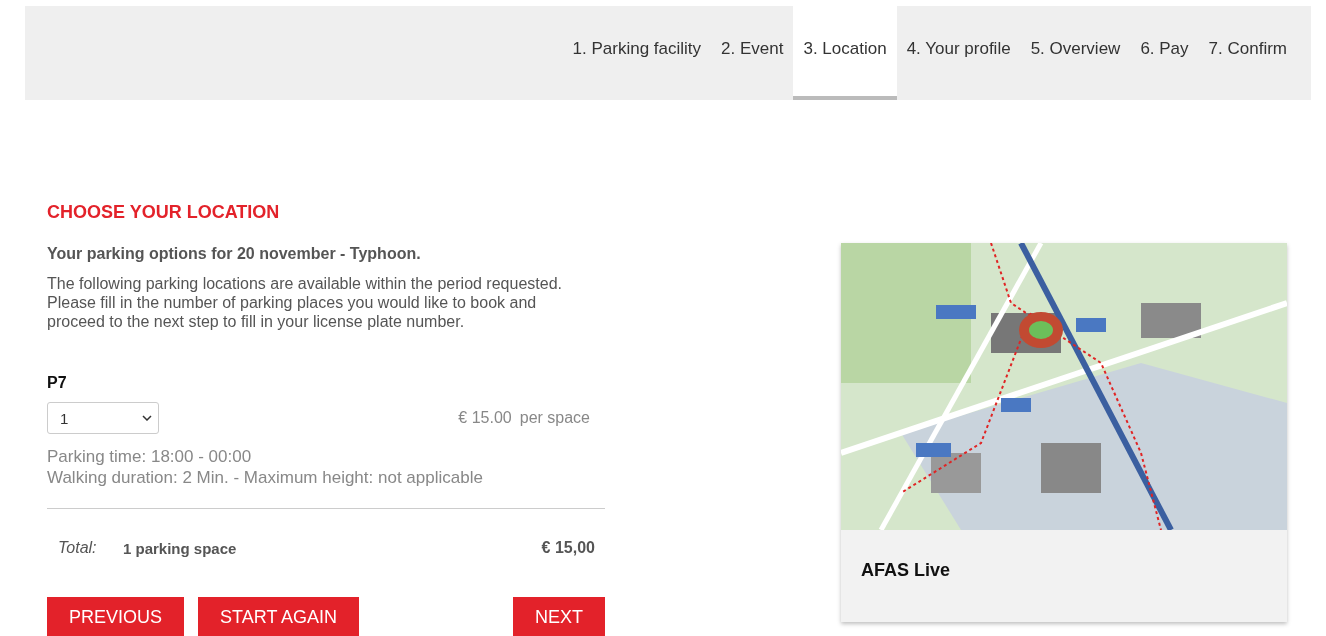 This screenshot has width=1326, height=636. Describe the element at coordinates (752, 53) in the screenshot. I see `step-tab: 2. Event` at that location.